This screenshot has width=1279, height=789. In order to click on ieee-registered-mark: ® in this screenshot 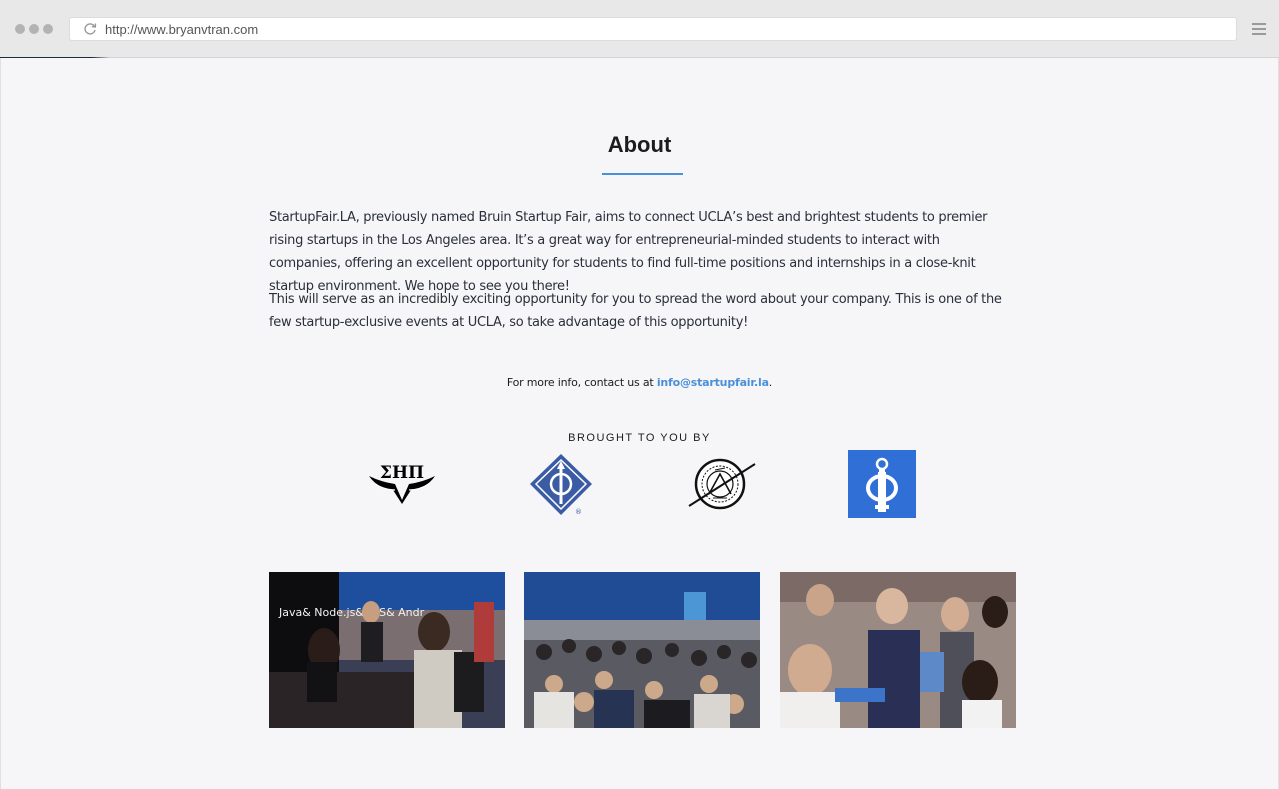, I will do `click(578, 512)`.